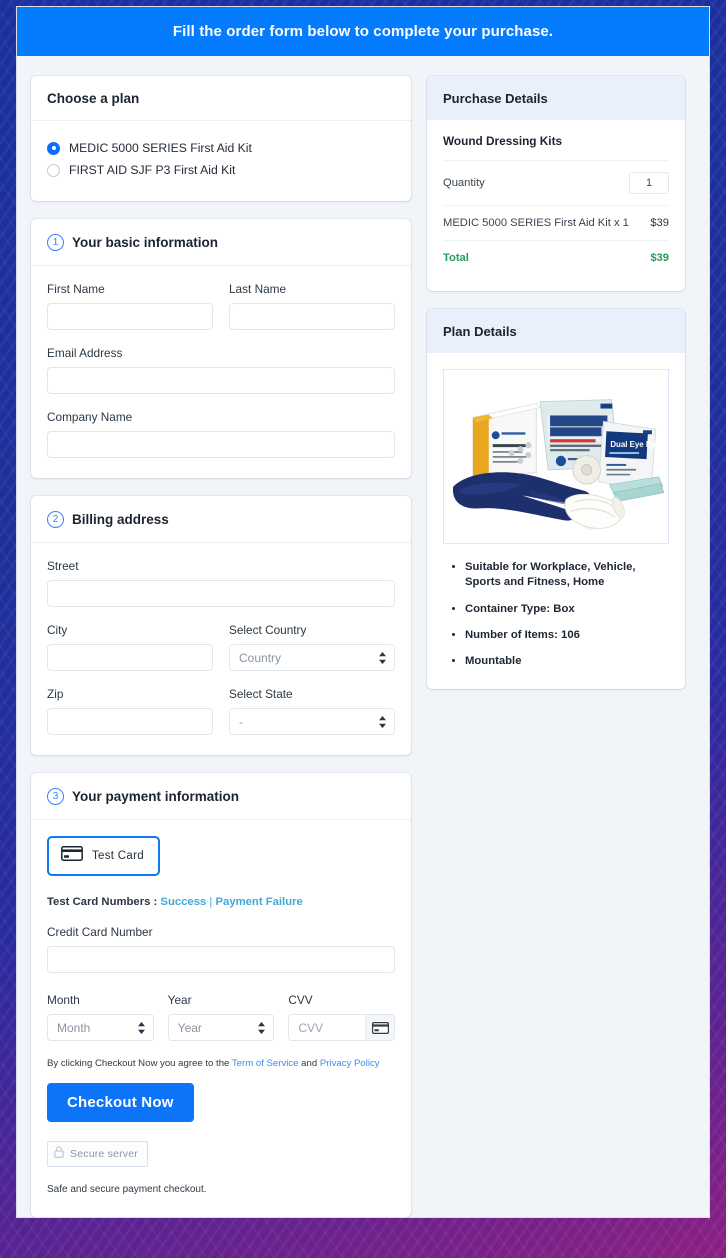 The image size is (726, 1258). Describe the element at coordinates (85, 353) in the screenshot. I see `email-label: Email Address` at that location.